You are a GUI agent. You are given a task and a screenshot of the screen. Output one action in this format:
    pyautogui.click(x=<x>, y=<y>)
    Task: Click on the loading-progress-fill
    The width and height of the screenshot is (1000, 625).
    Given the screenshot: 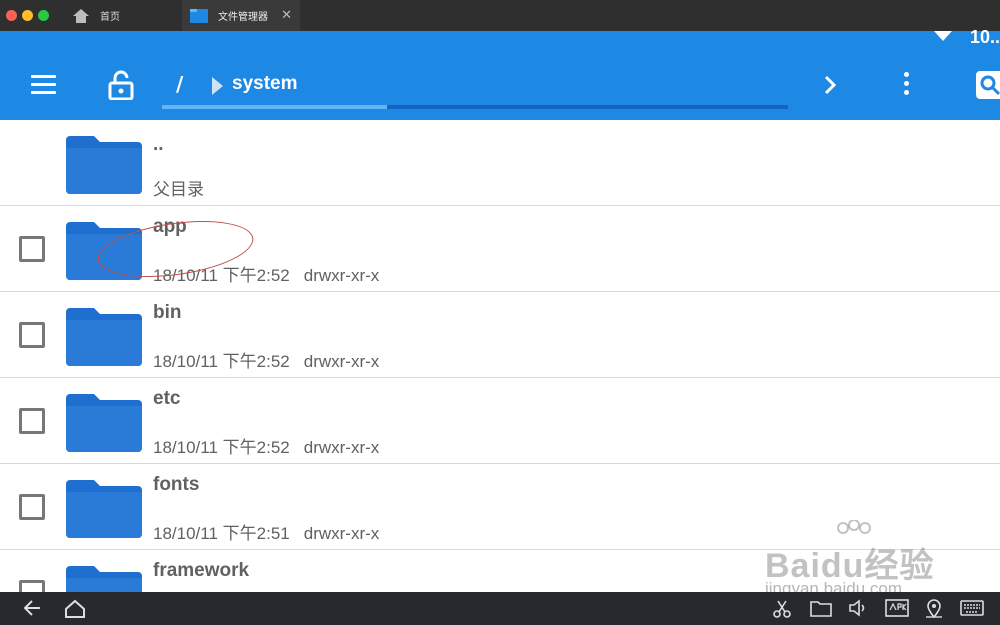 What is the action you would take?
    pyautogui.click(x=275, y=107)
    